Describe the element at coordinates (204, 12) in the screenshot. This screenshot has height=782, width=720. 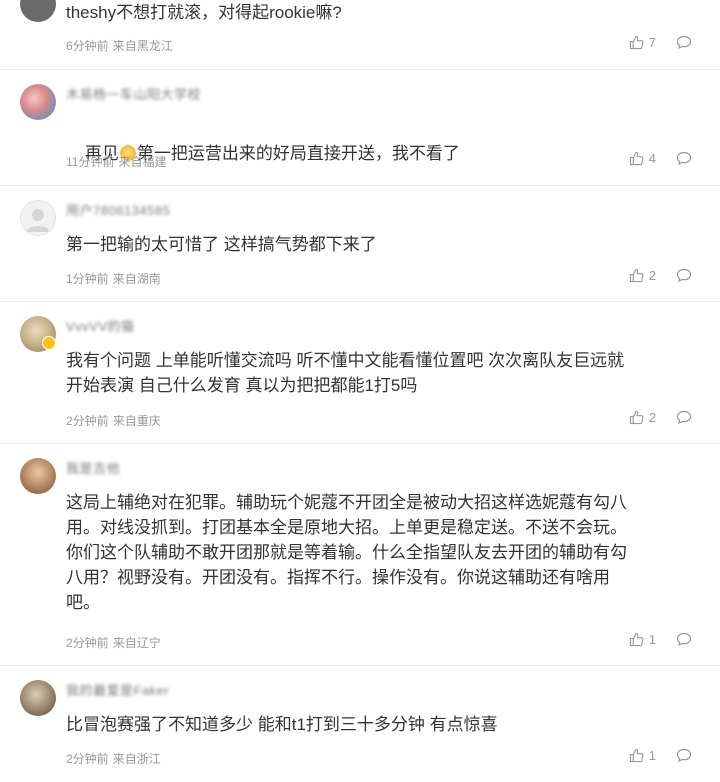
I see `comment-text: theshy不想打就滚，对得起rookie嘛?` at that location.